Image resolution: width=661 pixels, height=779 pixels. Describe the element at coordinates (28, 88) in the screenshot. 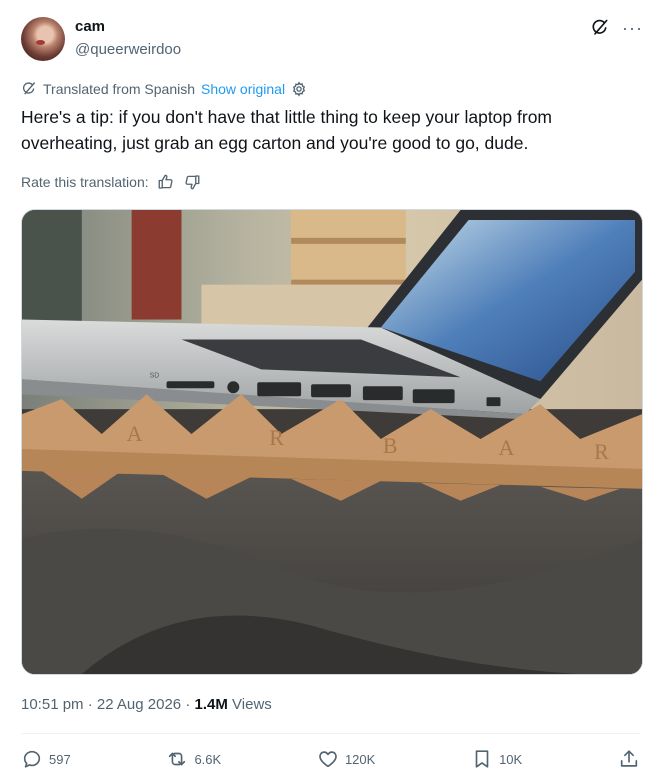

I see `translate-icon` at that location.